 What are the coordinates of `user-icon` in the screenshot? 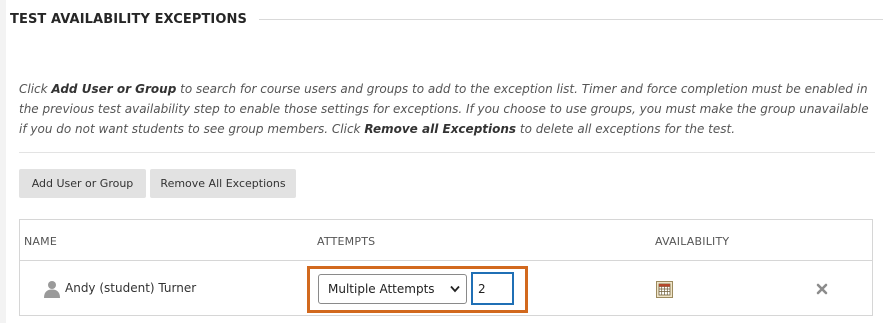 It's located at (52, 289).